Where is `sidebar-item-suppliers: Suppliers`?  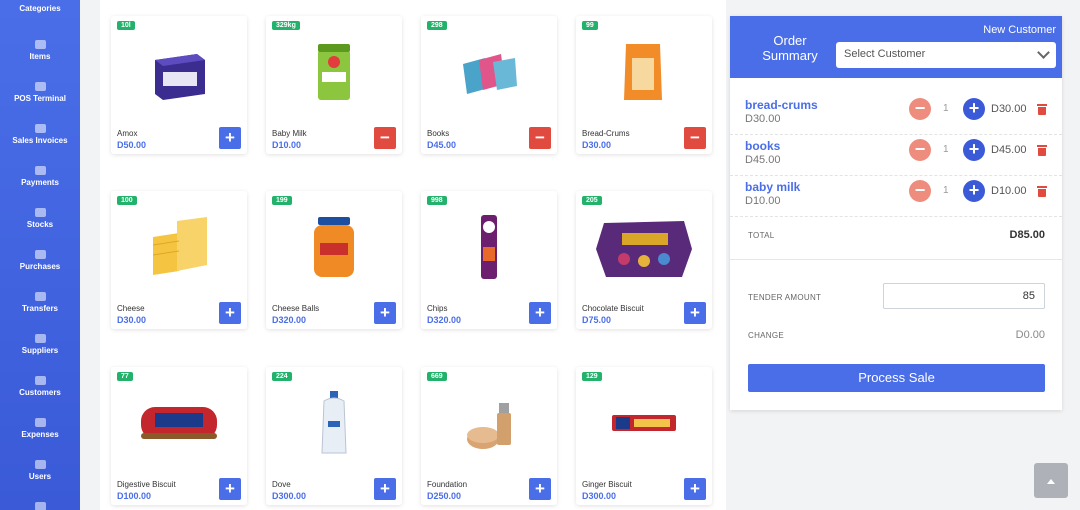 sidebar-item-suppliers: Suppliers is located at coordinates (40, 344).